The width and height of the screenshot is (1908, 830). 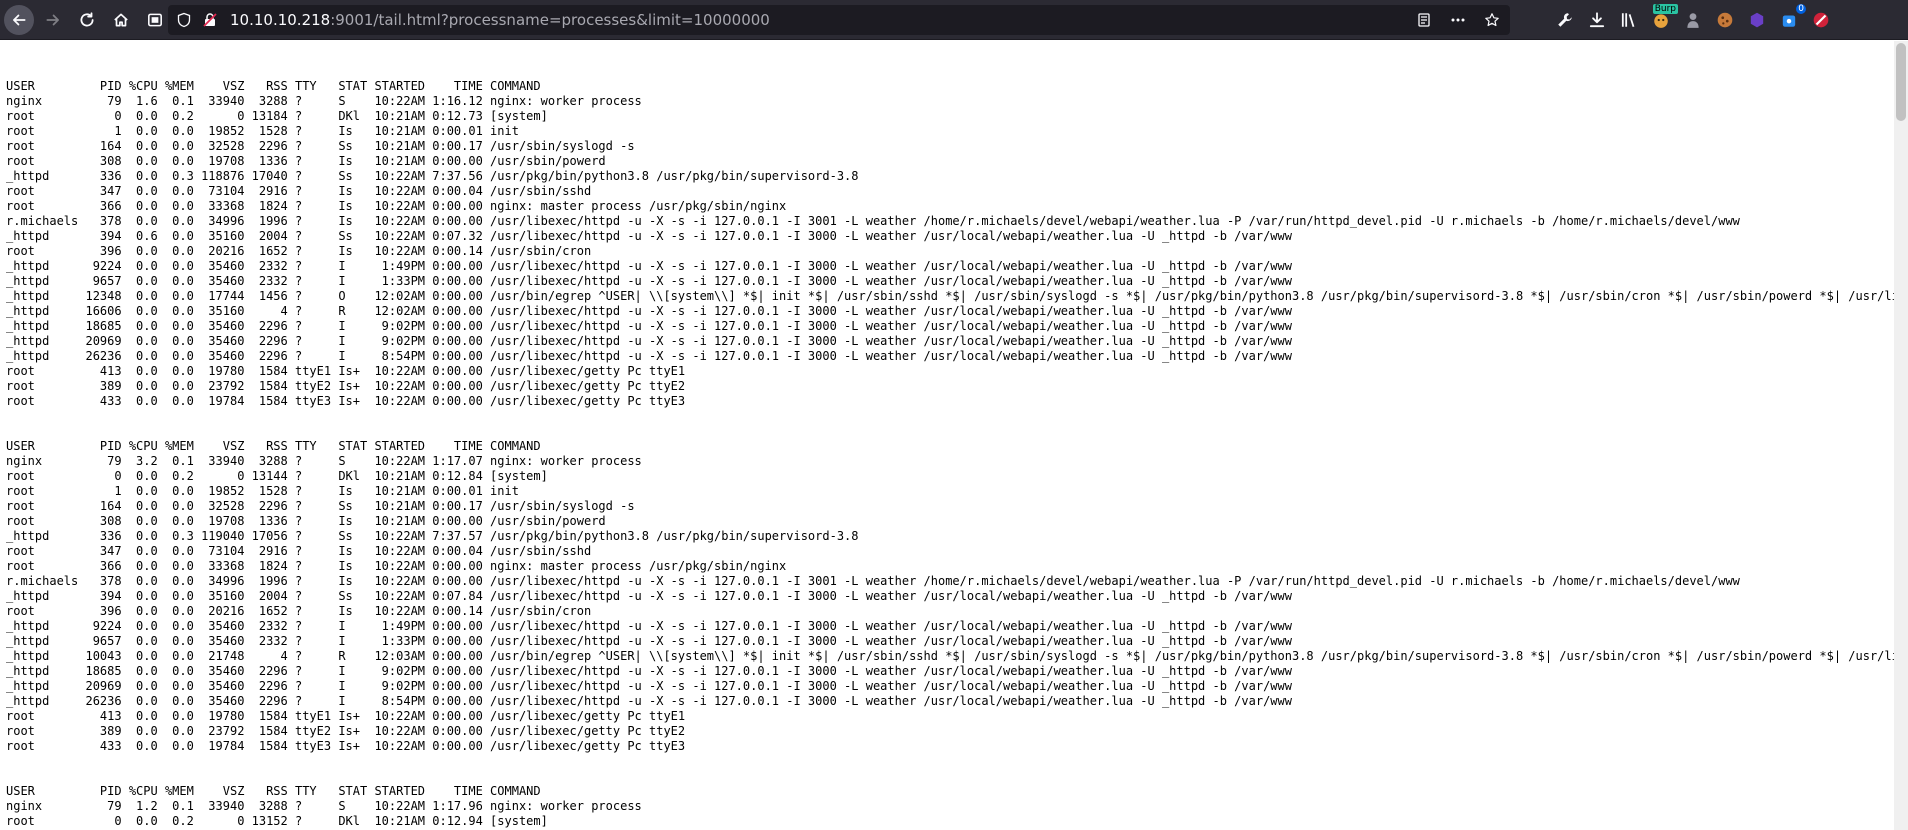 I want to click on shield-icon, so click(x=185, y=20).